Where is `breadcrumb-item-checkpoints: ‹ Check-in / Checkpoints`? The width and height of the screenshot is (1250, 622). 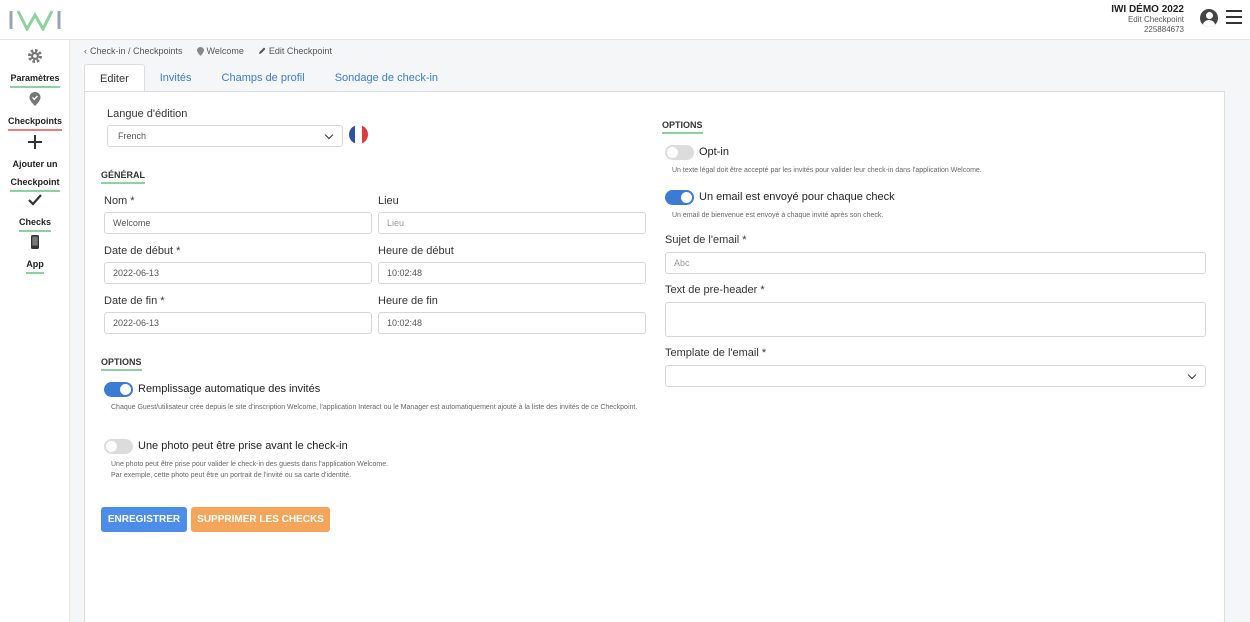
breadcrumb-item-checkpoints: ‹ Check-in / Checkpoints is located at coordinates (133, 51).